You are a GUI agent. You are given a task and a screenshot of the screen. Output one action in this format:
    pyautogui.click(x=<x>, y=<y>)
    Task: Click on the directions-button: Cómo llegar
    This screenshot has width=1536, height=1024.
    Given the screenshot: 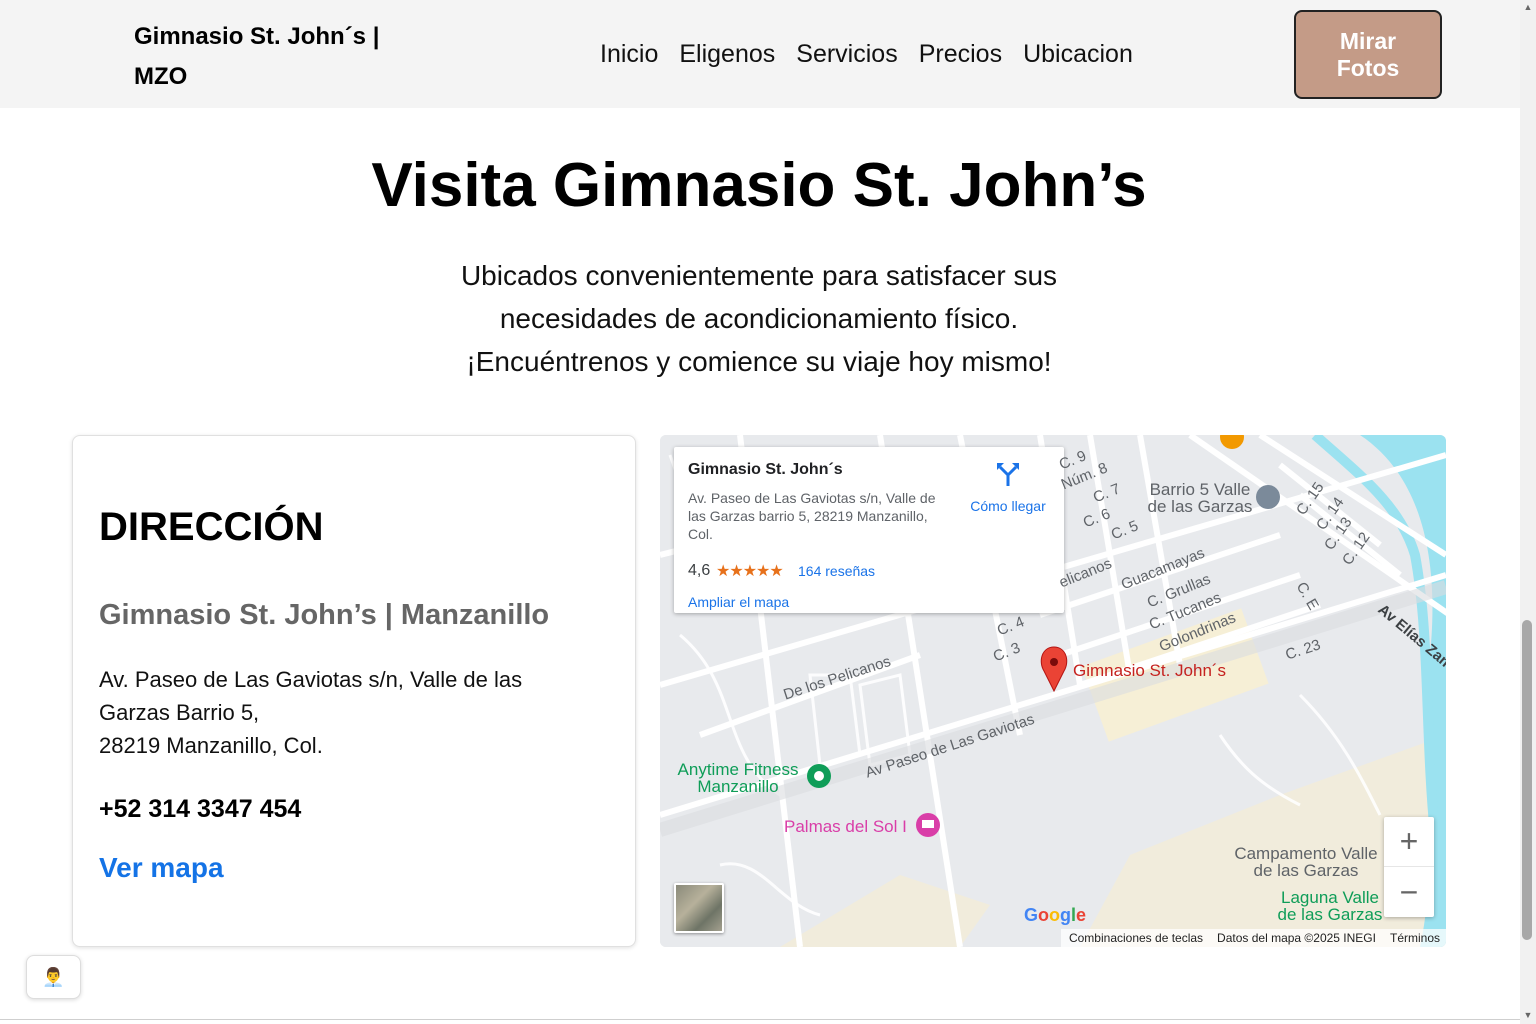 What is the action you would take?
    pyautogui.click(x=1008, y=487)
    